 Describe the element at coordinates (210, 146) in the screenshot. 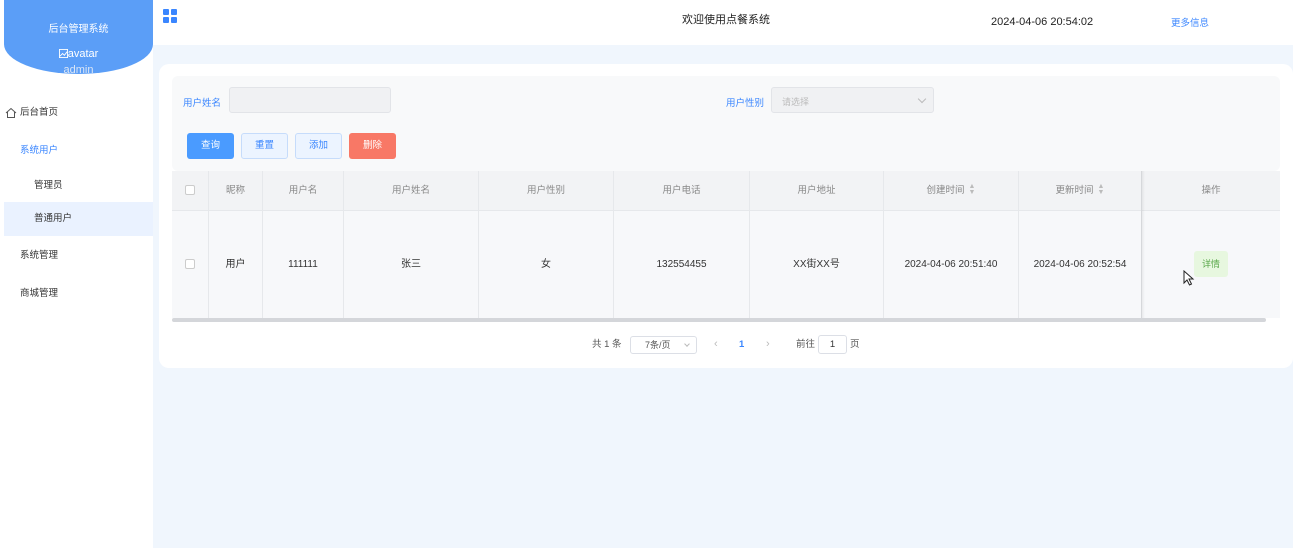

I see `search-button: 查询` at that location.